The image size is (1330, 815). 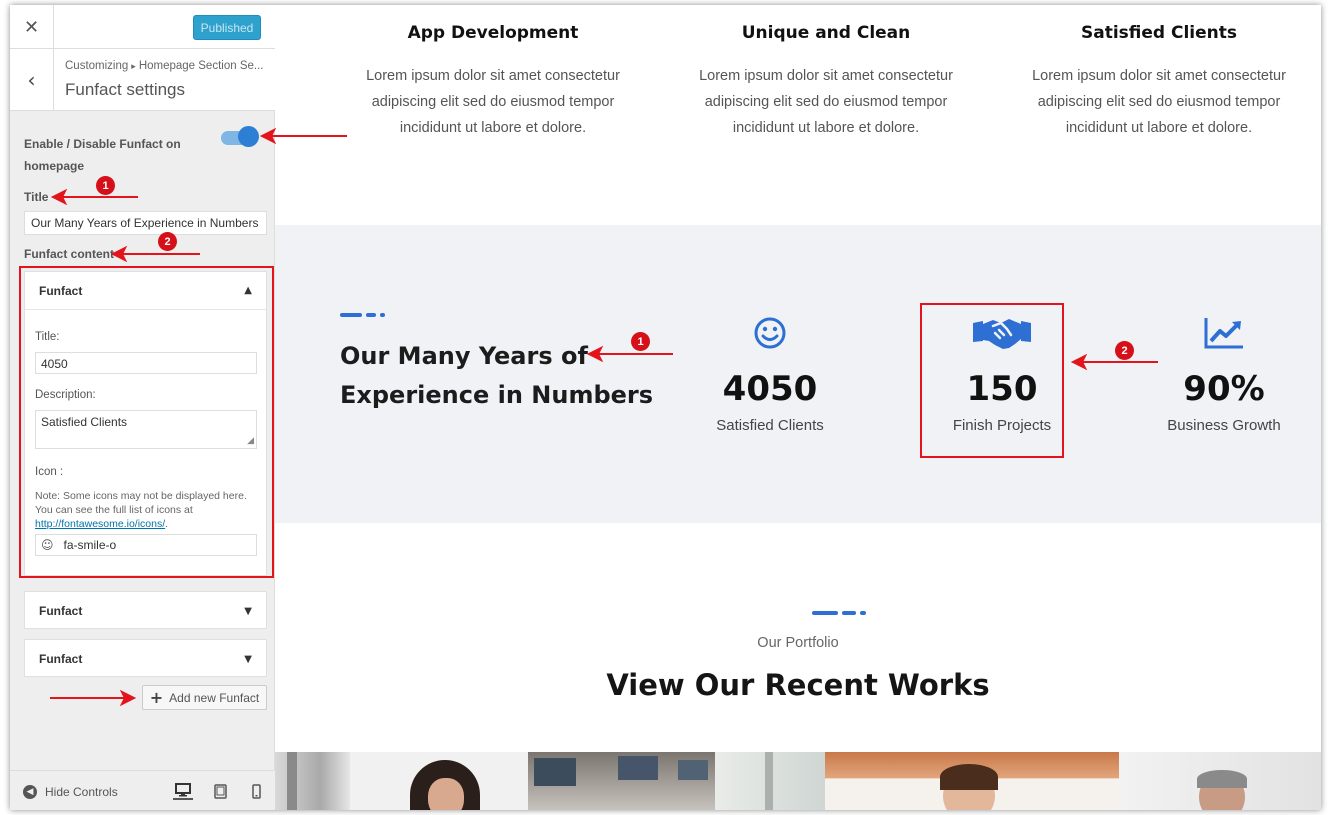 What do you see at coordinates (256, 791) in the screenshot?
I see `mobile-preview-icon` at bounding box center [256, 791].